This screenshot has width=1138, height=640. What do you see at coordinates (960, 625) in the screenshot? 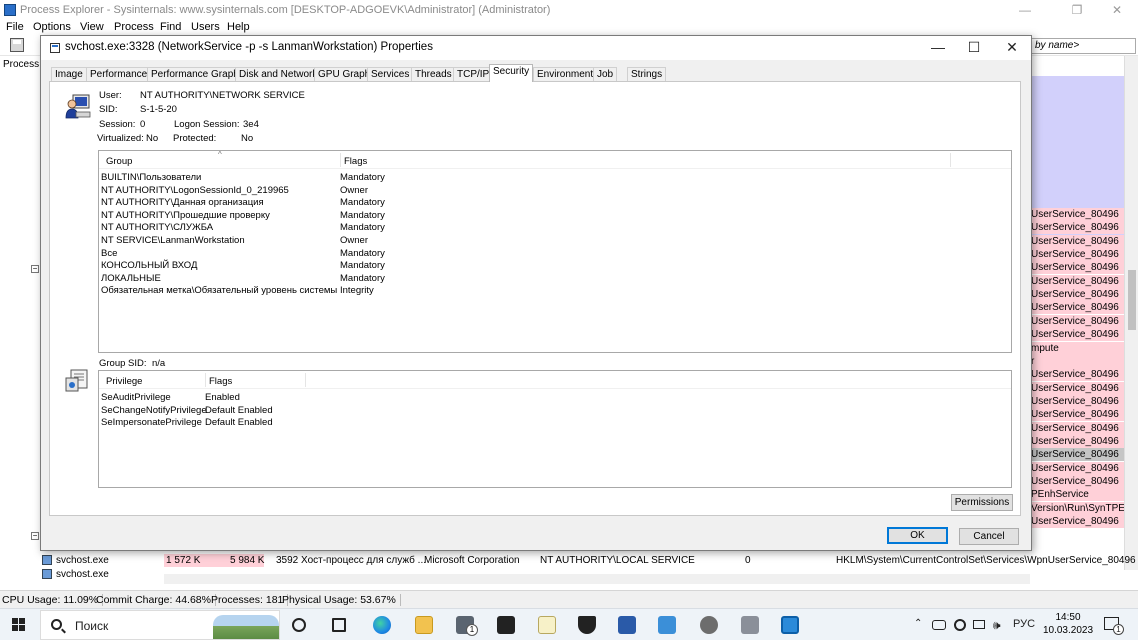
I see `power-icon` at bounding box center [960, 625].